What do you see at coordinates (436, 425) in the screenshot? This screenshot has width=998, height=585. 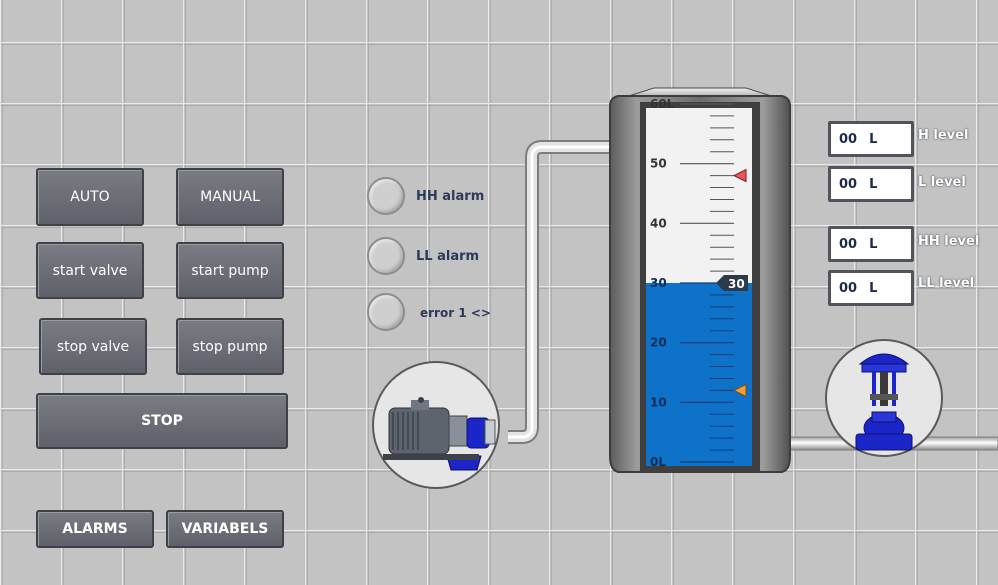 I see `pump-icon` at bounding box center [436, 425].